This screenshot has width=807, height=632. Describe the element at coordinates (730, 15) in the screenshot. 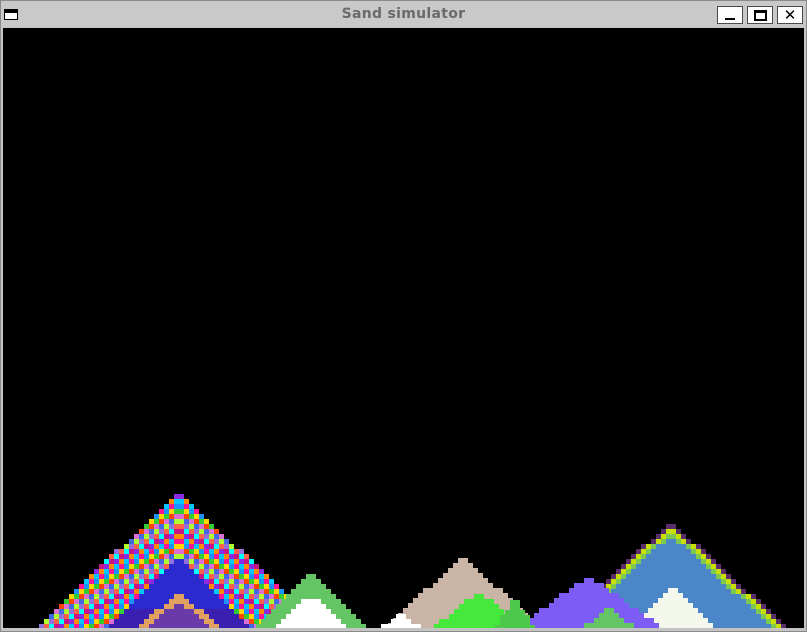

I see `minimize-button` at that location.